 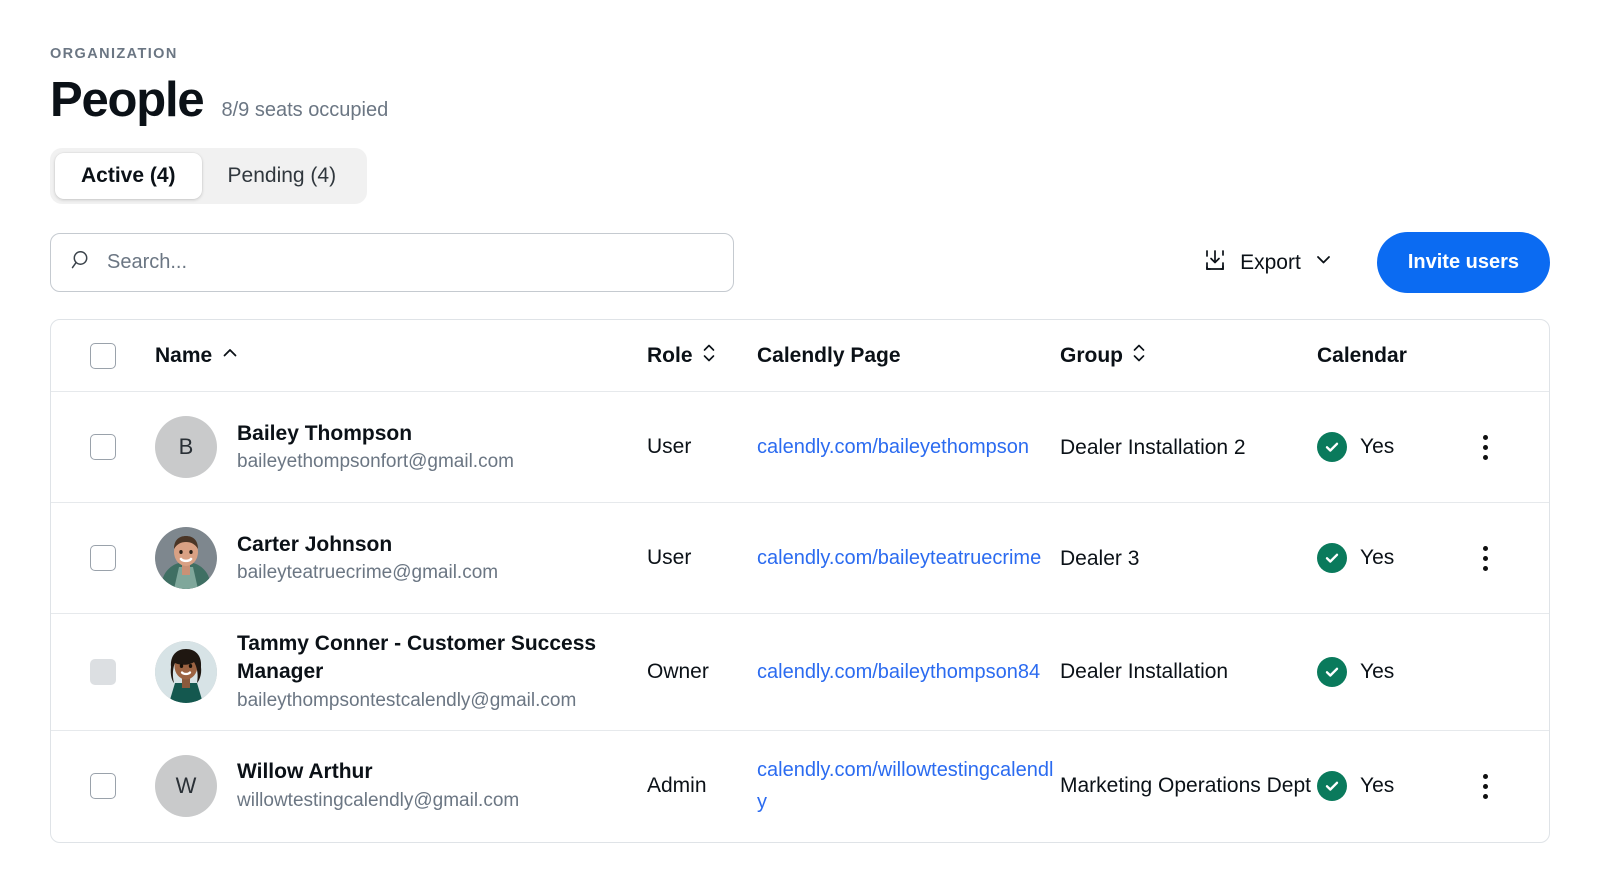 I want to click on column-header-calendar: Calendar, so click(x=1362, y=355).